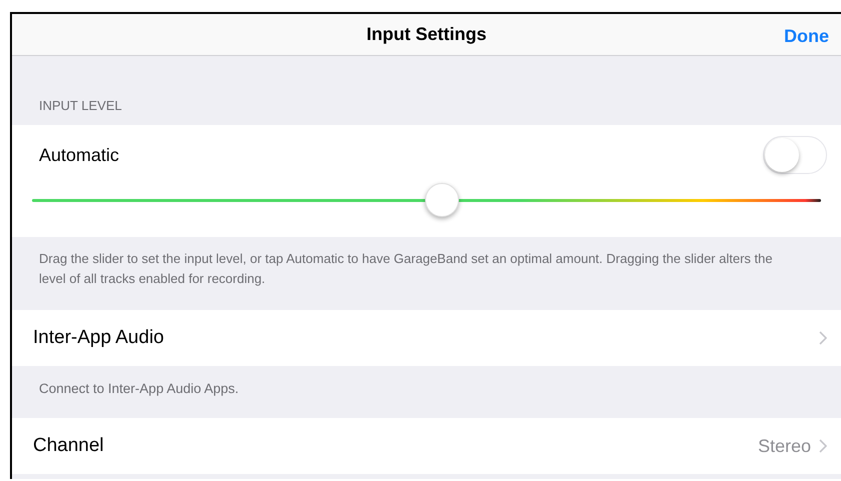 The image size is (841, 481). Describe the element at coordinates (419, 269) in the screenshot. I see `section-footer: Drag the slider to set the input level, or tap Automatic to have GarageBand set an optimal amount. Dragging the slider alters the level of all tracks enabled for recording.` at that location.